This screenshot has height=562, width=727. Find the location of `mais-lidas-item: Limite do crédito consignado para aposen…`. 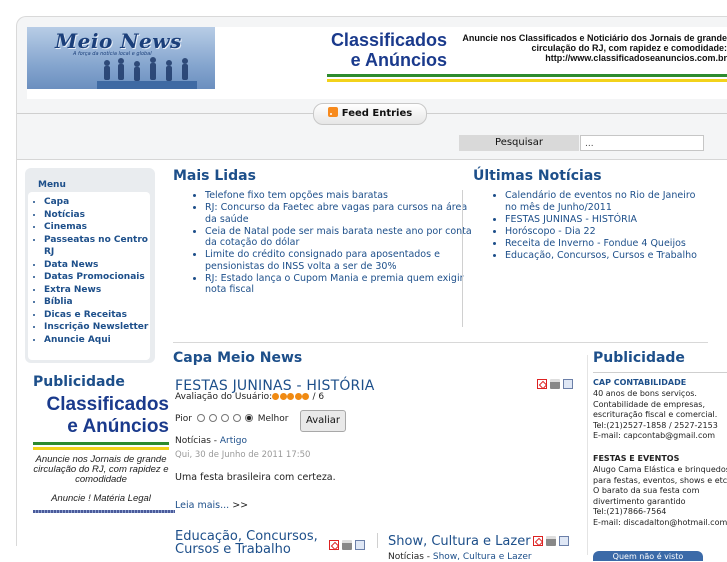

mais-lidas-item: Limite do crédito consignado para aposen… is located at coordinates (340, 260).